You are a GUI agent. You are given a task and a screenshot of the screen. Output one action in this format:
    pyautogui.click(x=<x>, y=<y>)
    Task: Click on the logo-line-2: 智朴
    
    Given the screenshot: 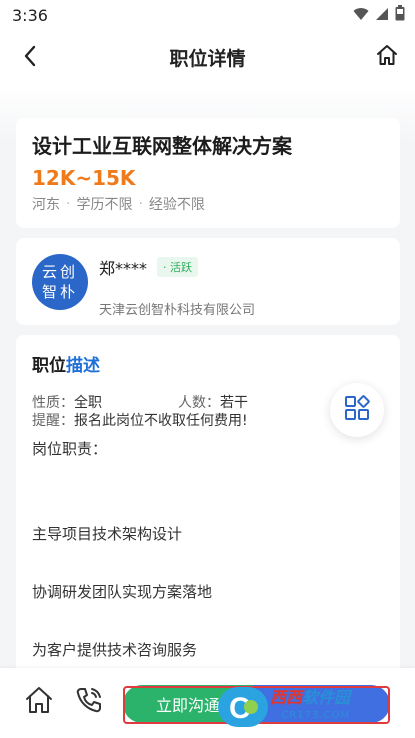 What is the action you would take?
    pyautogui.click(x=59, y=292)
    